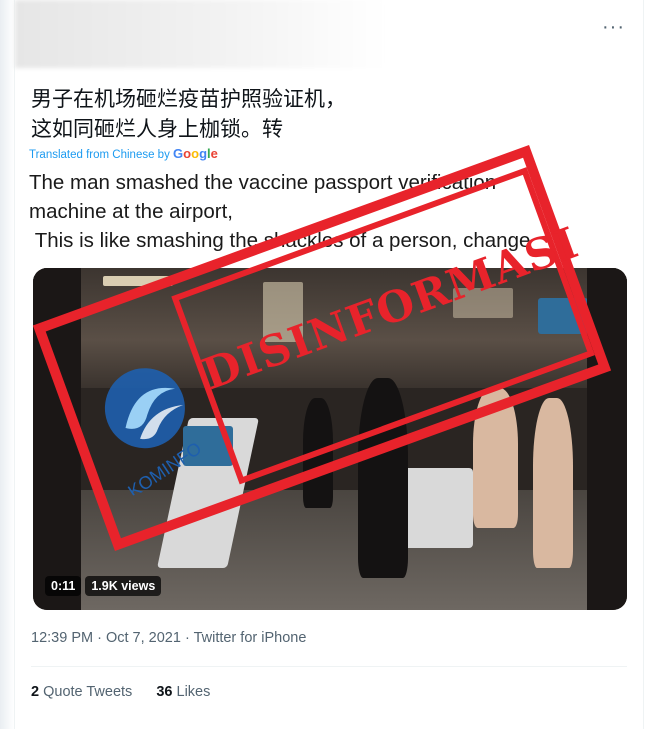 The height and width of the screenshot is (729, 665). I want to click on google-logo: Google, so click(195, 153).